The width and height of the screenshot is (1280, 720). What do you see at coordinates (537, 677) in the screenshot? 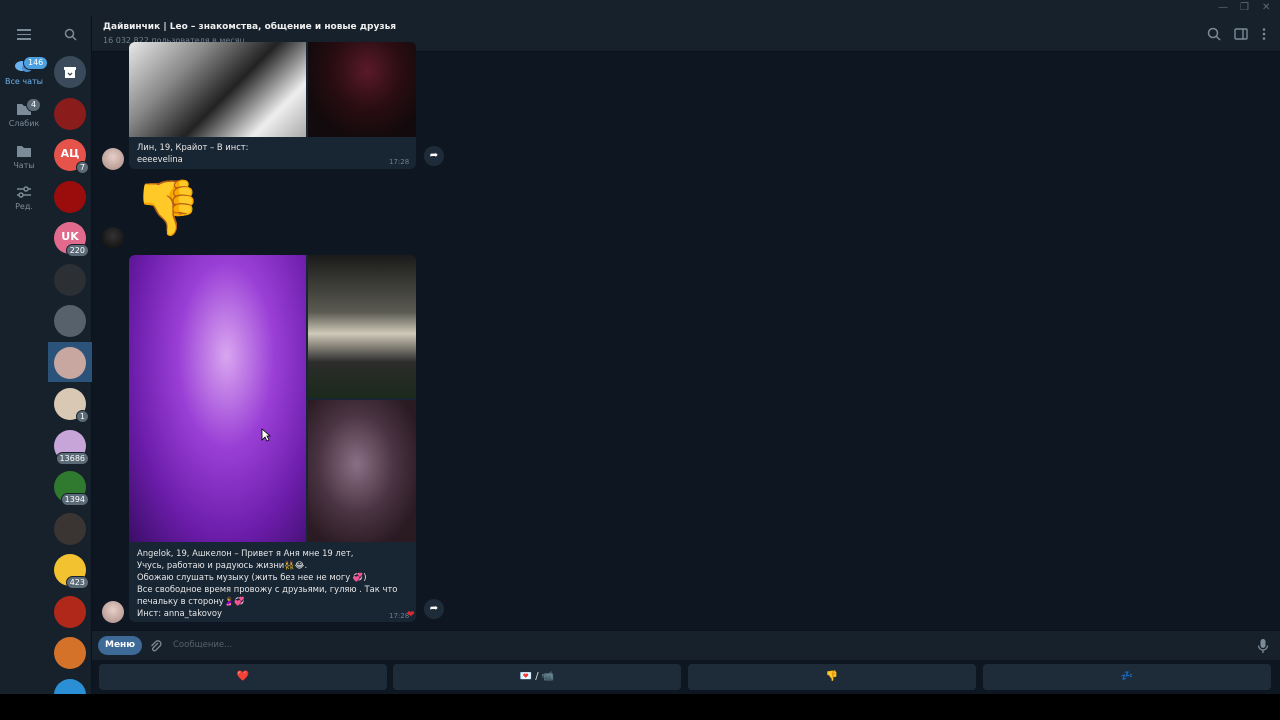
I see `keyboard-button-message: 💌 / 📹` at bounding box center [537, 677].